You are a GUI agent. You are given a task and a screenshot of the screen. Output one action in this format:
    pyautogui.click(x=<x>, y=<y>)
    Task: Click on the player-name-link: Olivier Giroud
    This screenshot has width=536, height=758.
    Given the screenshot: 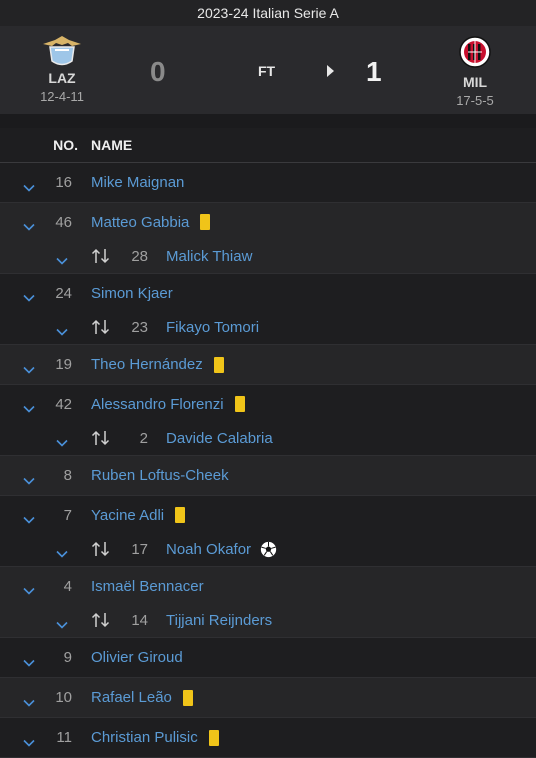 What is the action you would take?
    pyautogui.click(x=137, y=657)
    